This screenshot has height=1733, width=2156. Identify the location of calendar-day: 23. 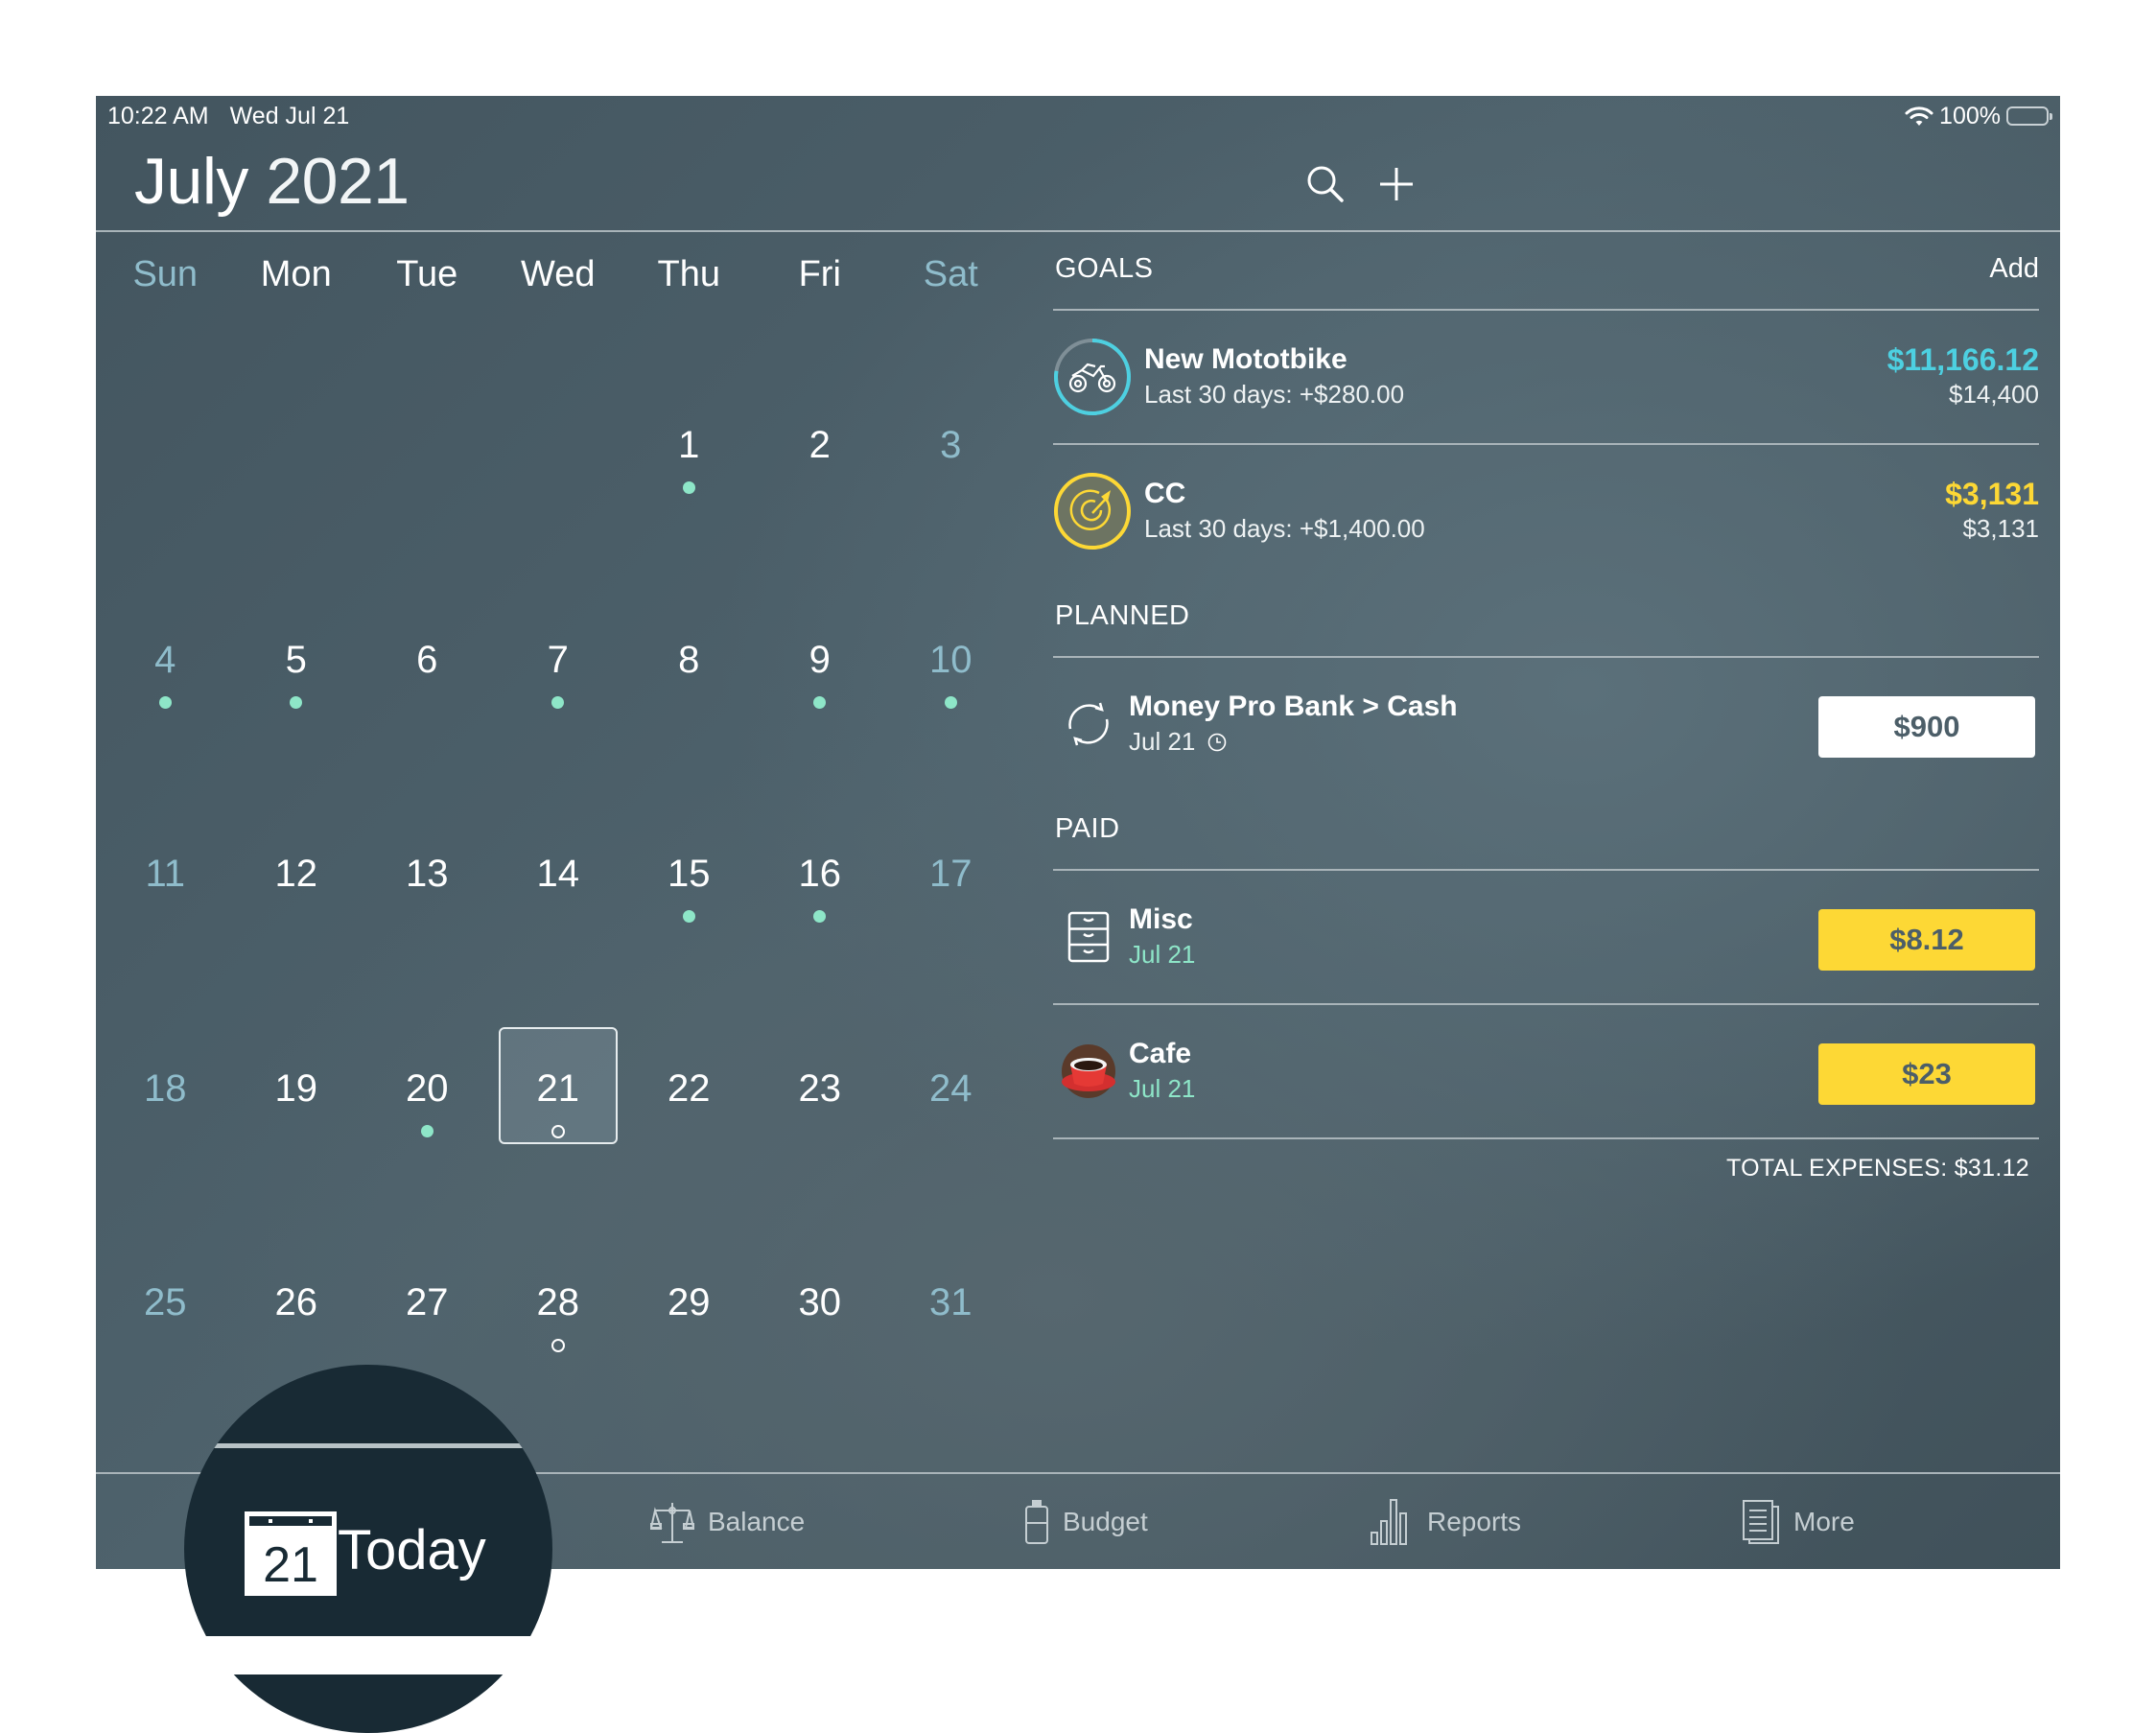
(820, 1125).